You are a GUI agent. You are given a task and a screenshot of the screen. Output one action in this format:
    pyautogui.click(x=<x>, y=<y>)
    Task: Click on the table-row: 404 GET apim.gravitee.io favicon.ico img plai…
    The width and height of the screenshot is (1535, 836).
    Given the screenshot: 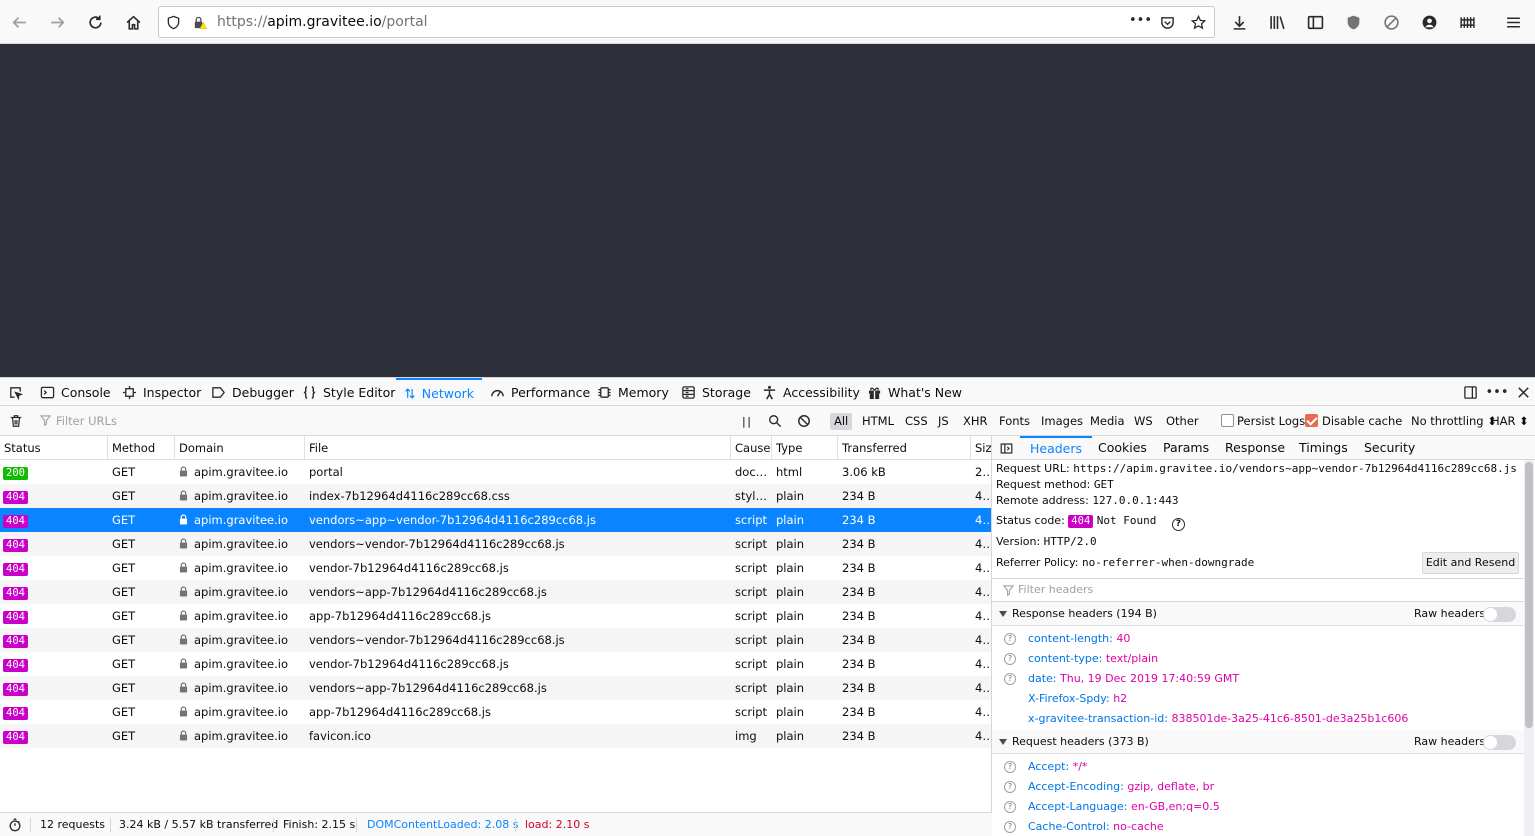 What is the action you would take?
    pyautogui.click(x=495, y=736)
    